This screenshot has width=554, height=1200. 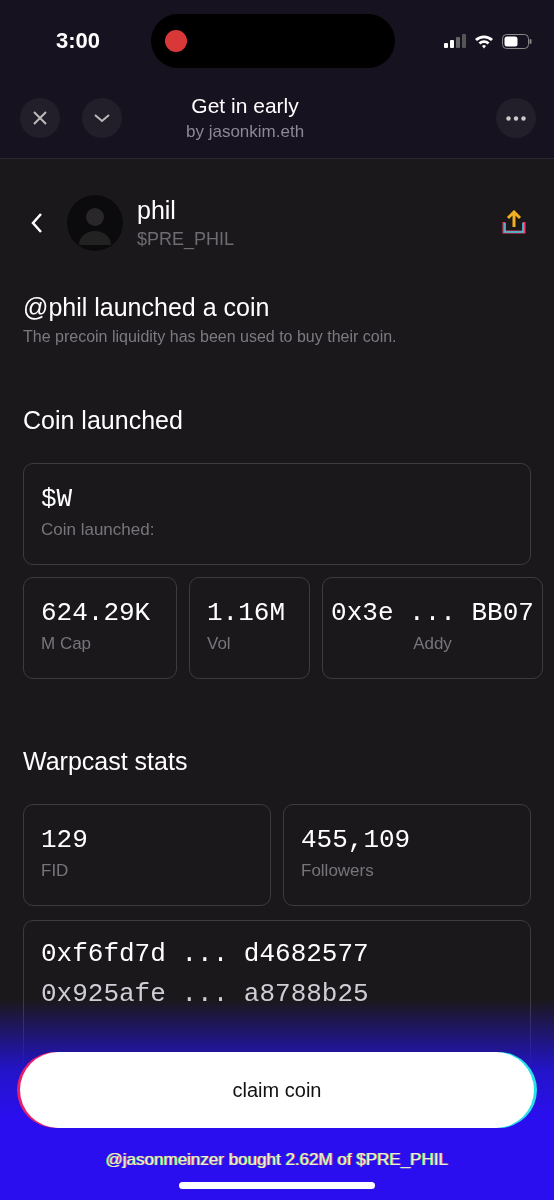 What do you see at coordinates (176, 41) in the screenshot?
I see `recording-dot-icon` at bounding box center [176, 41].